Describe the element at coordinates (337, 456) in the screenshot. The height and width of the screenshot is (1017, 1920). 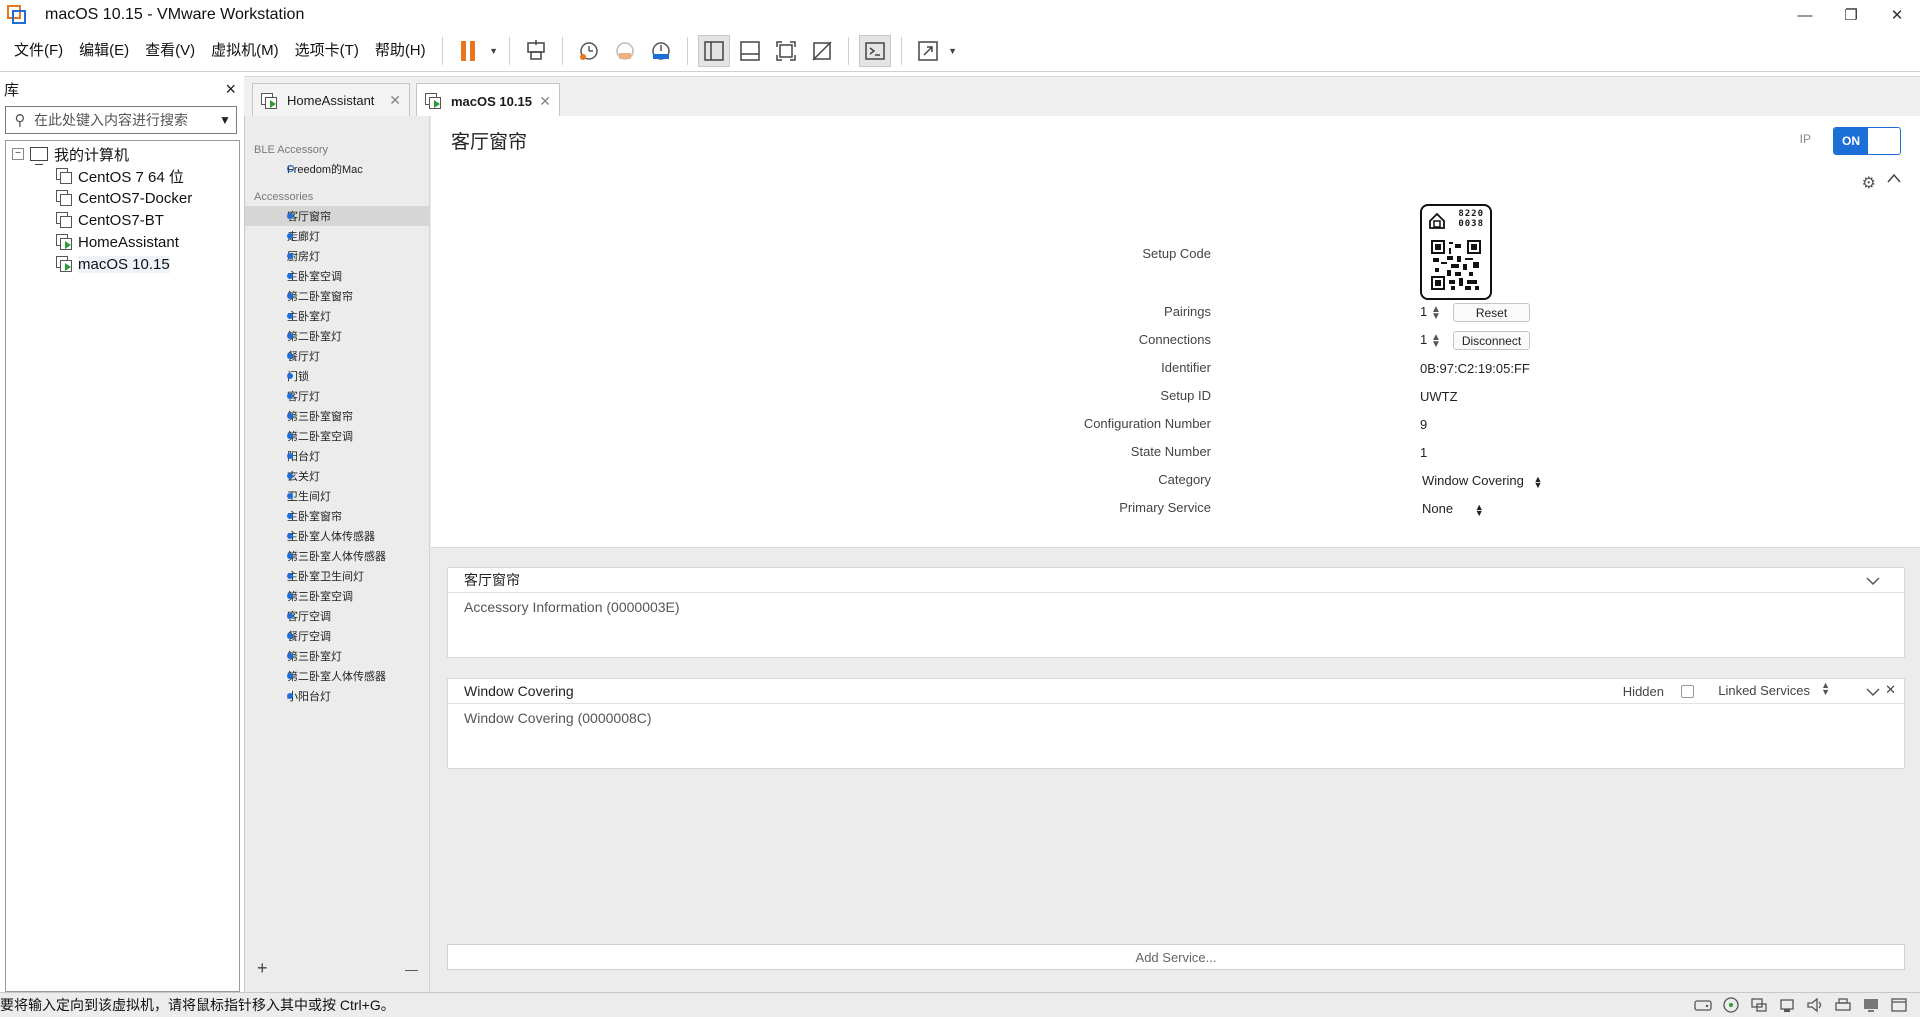
I see `accessory-item: 阳台灯` at that location.